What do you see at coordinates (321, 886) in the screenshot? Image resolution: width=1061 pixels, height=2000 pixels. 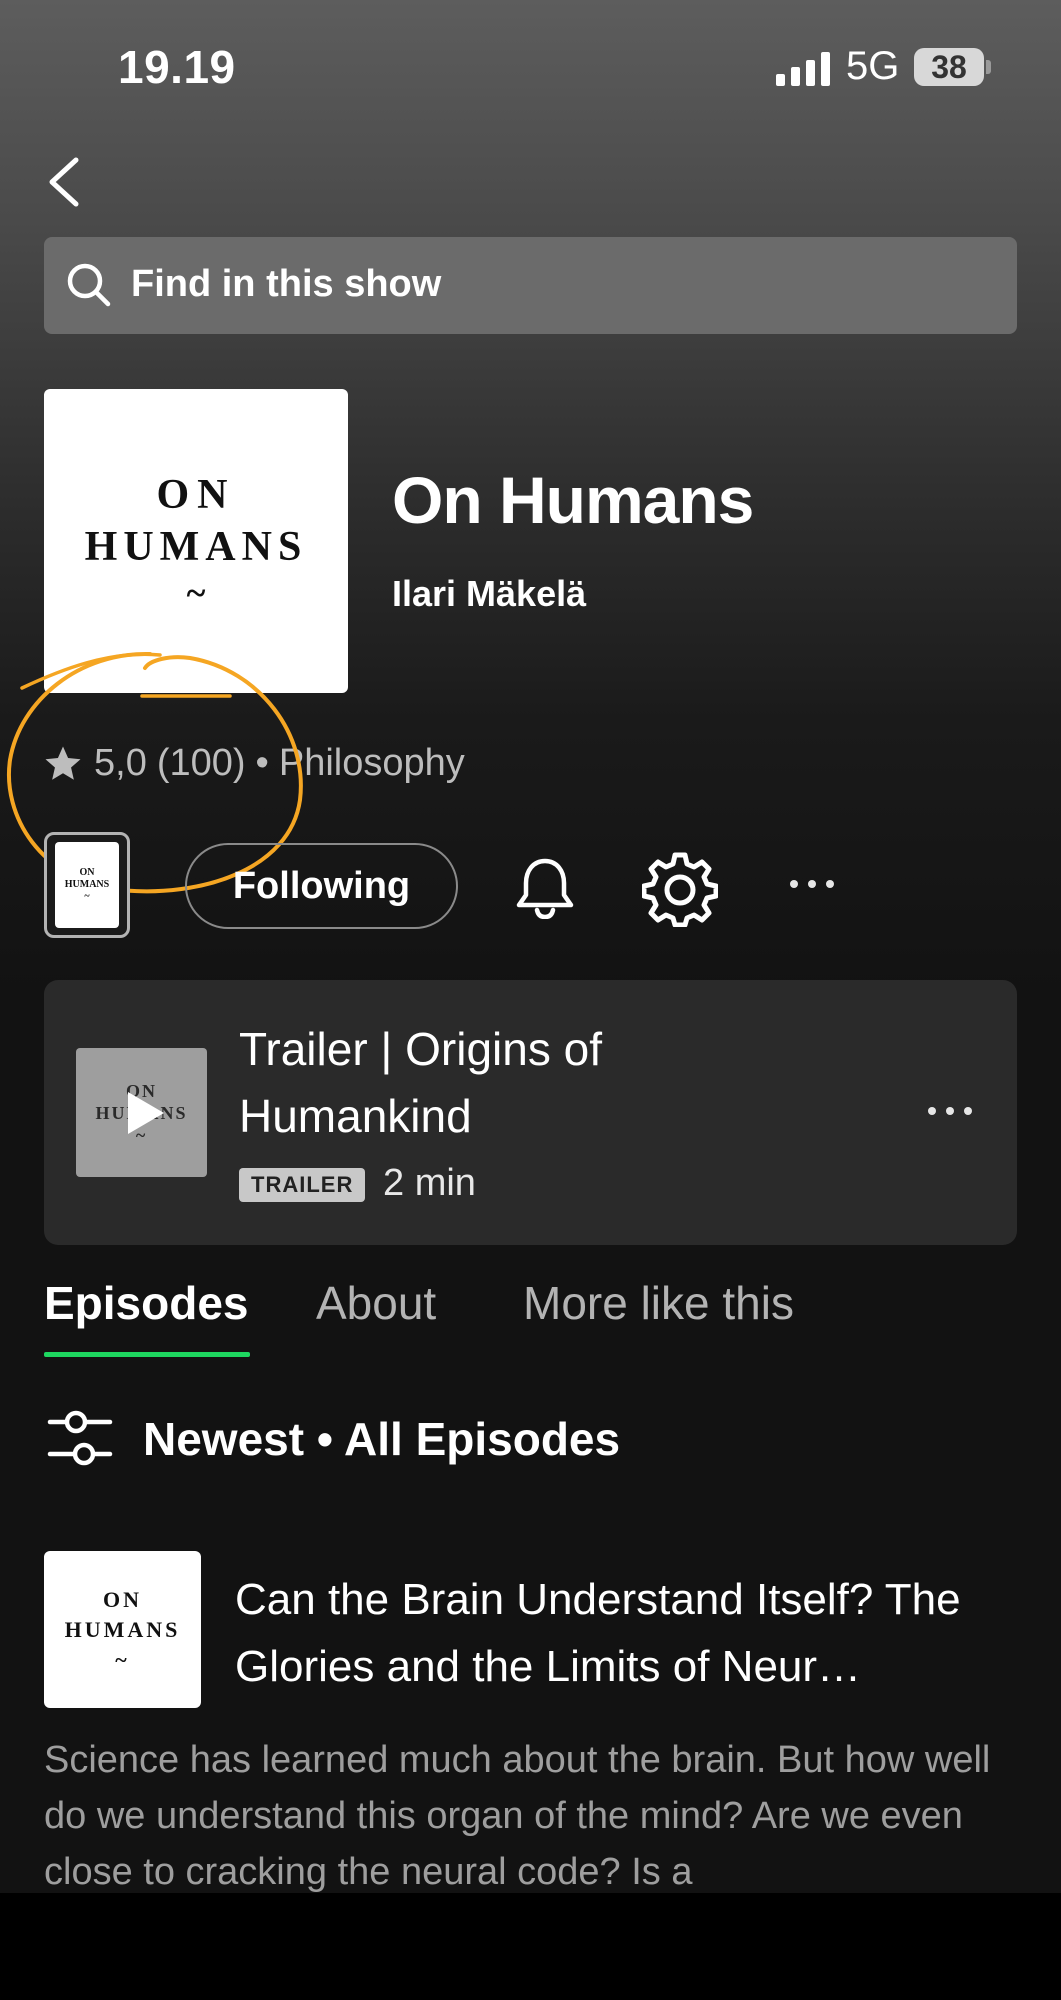 I see `following-button: Following` at bounding box center [321, 886].